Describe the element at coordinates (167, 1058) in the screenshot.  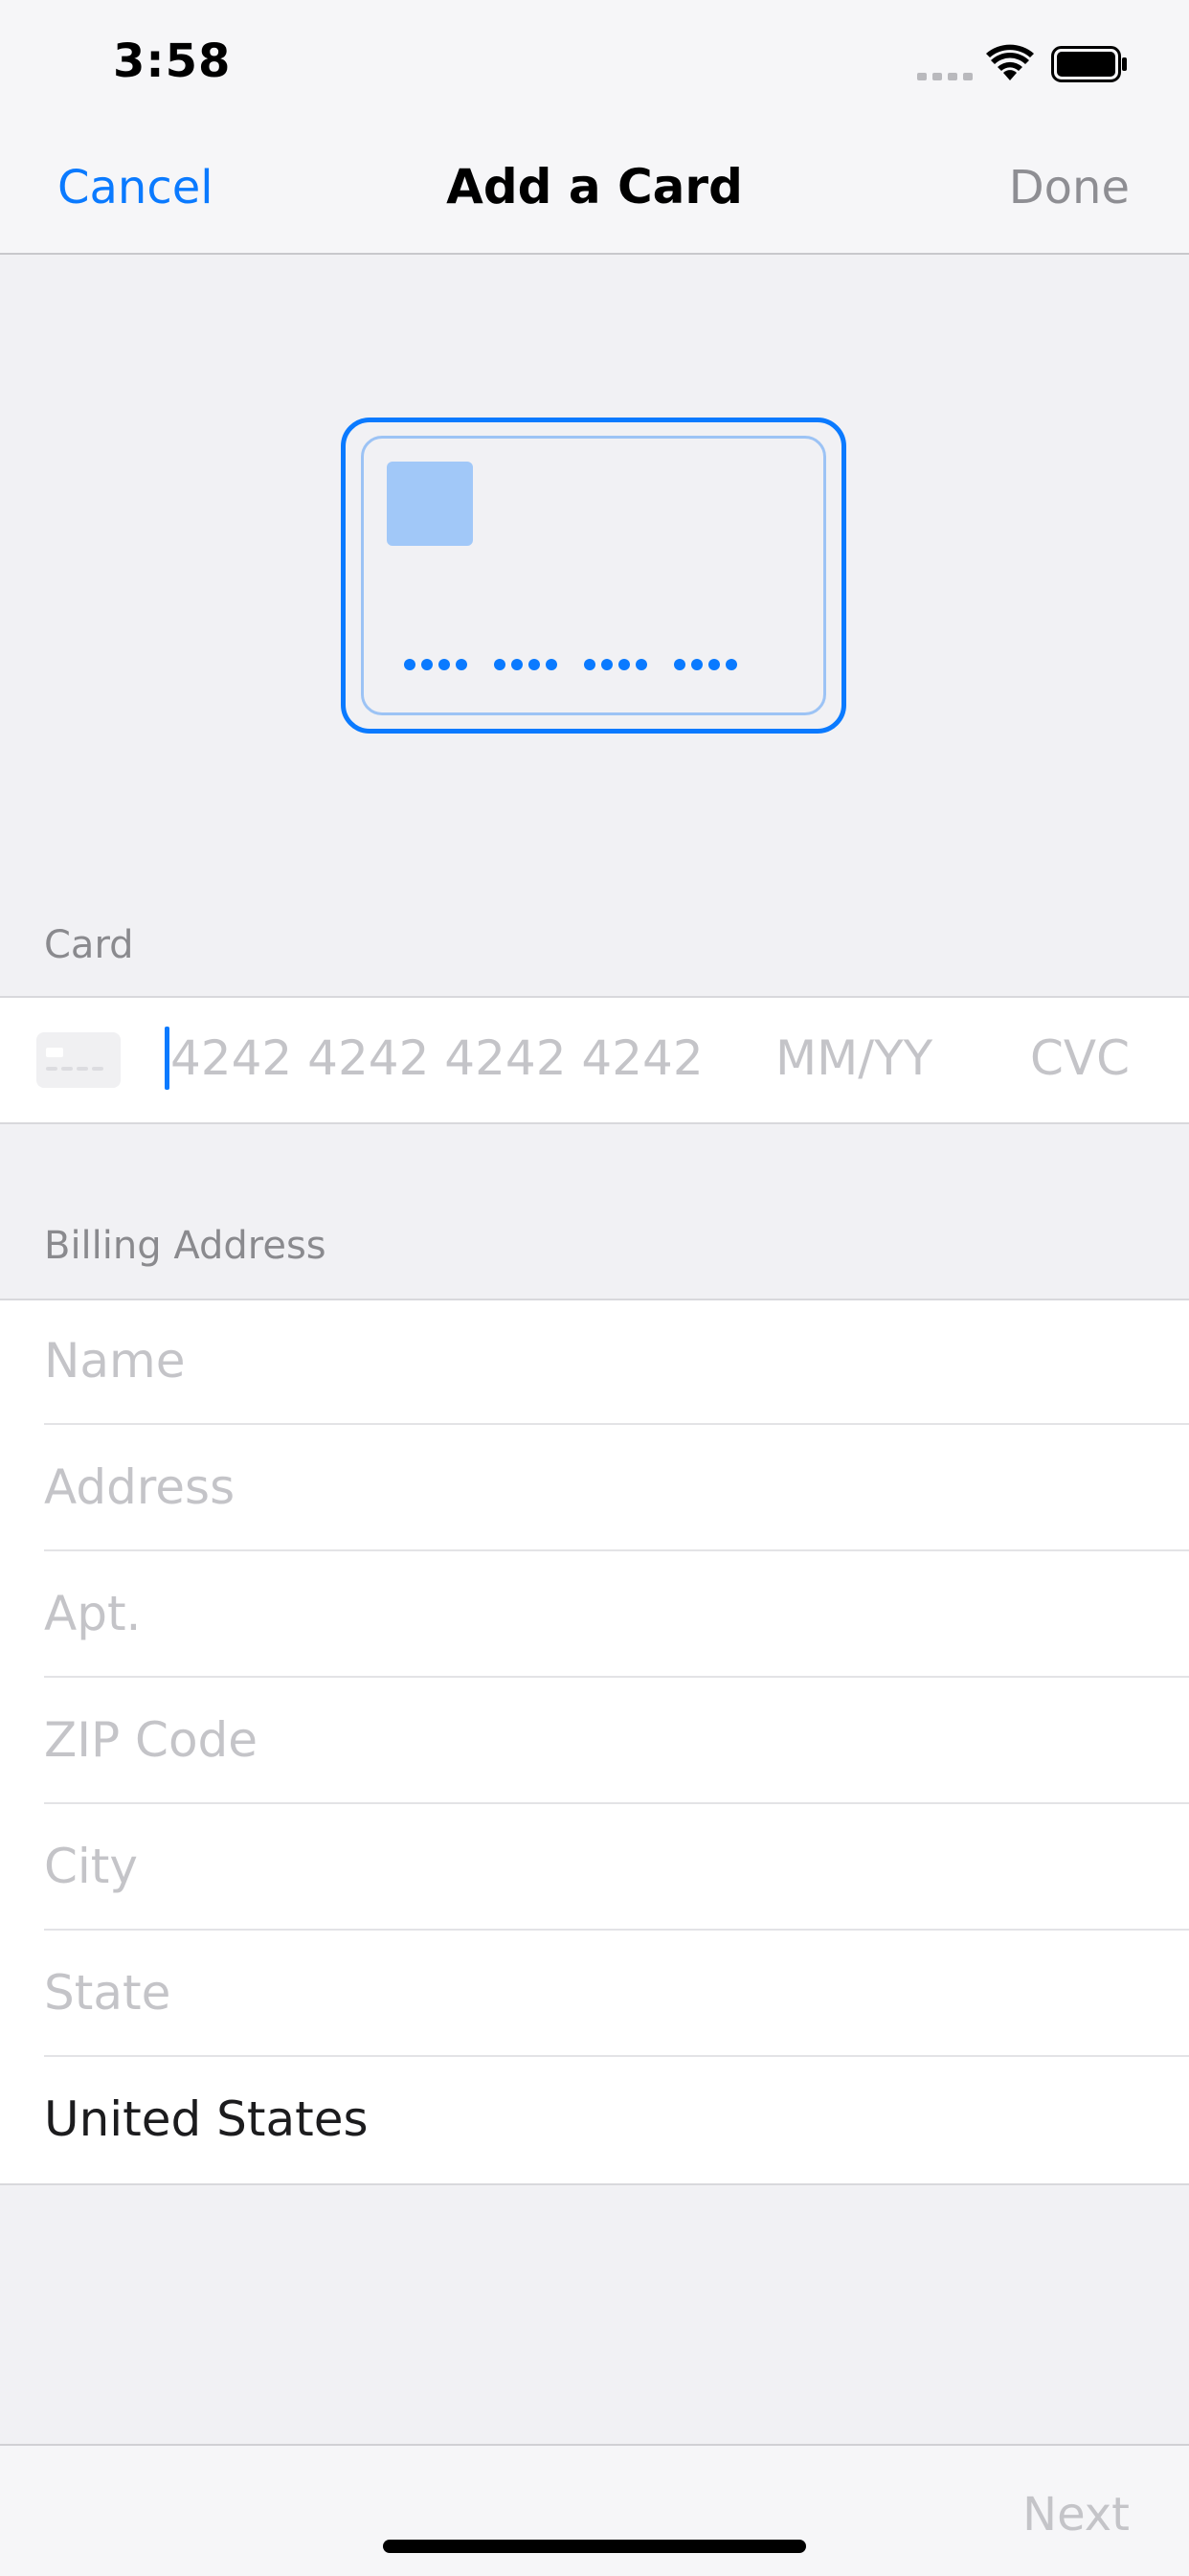
I see `text-cursor` at that location.